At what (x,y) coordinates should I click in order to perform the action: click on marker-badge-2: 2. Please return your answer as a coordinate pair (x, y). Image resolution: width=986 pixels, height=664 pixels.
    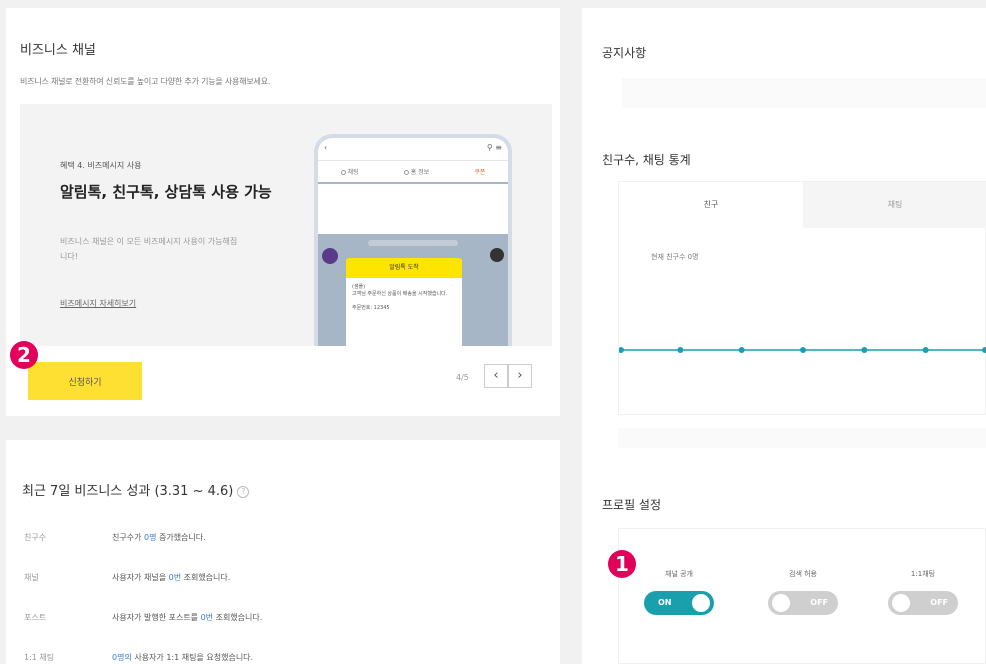
    Looking at the image, I should click on (24, 355).